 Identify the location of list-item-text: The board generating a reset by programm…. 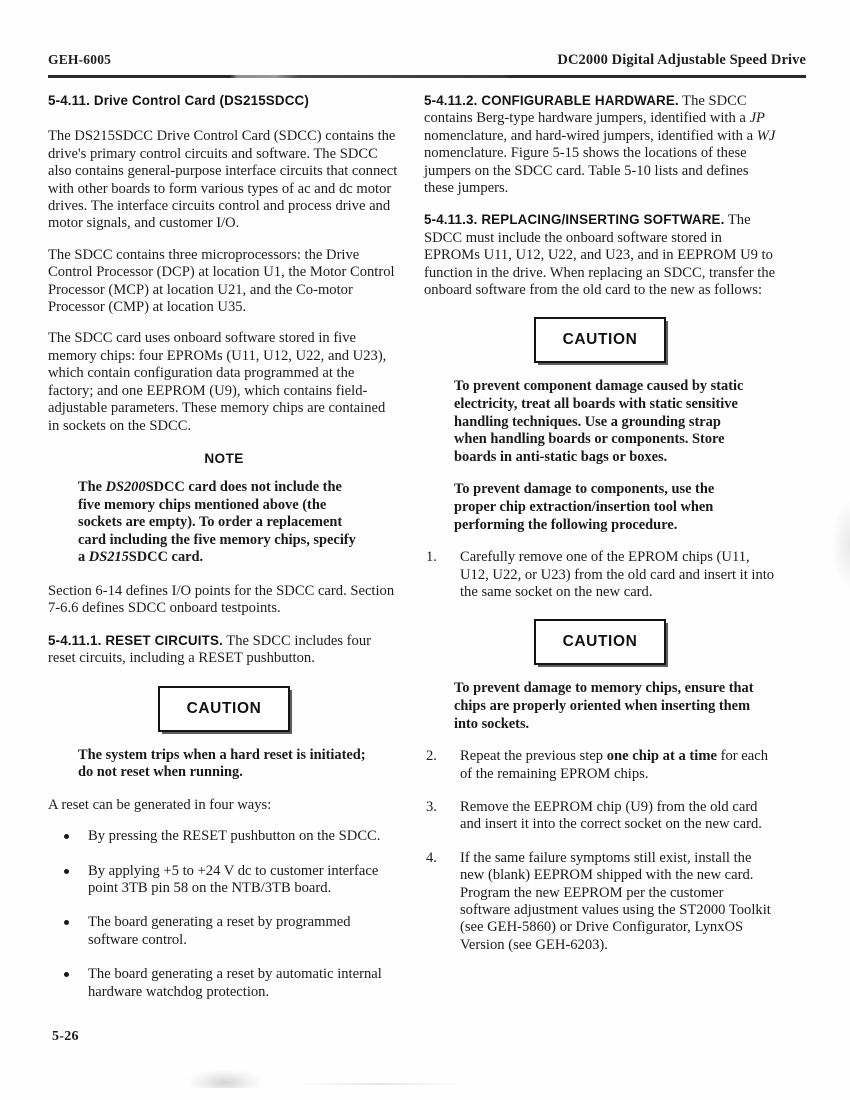
(219, 931).